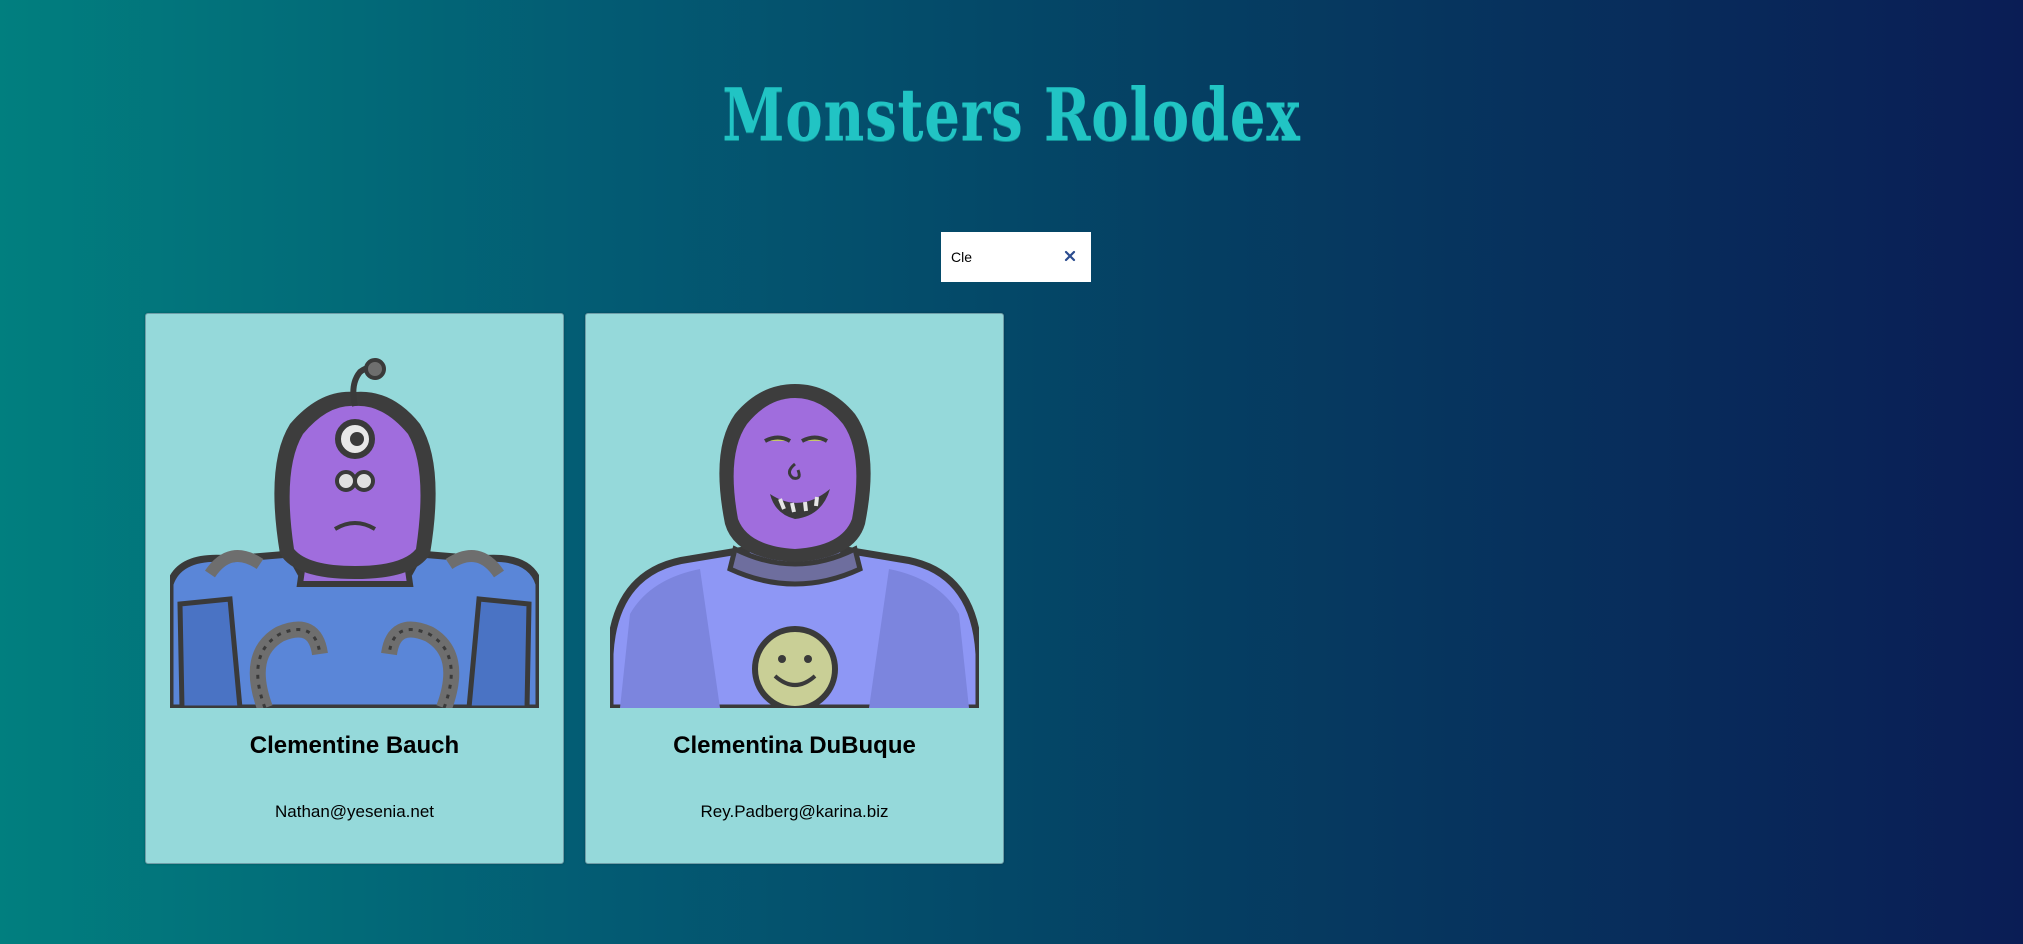 Image resolution: width=2023 pixels, height=944 pixels. Describe the element at coordinates (354, 745) in the screenshot. I see `monster-name: Clementine Bauch` at that location.